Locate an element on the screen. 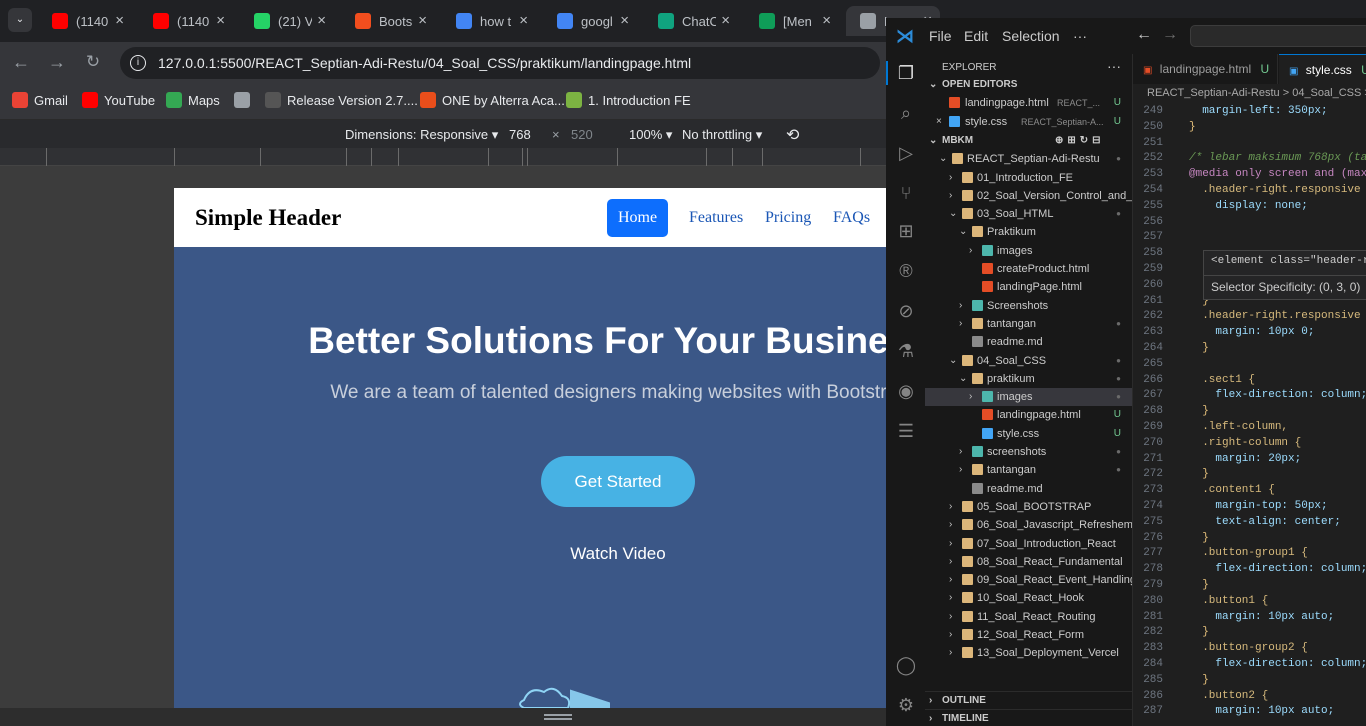 This screenshot has width=1366, height=726. explorer-icon: ❐ is located at coordinates (906, 73).